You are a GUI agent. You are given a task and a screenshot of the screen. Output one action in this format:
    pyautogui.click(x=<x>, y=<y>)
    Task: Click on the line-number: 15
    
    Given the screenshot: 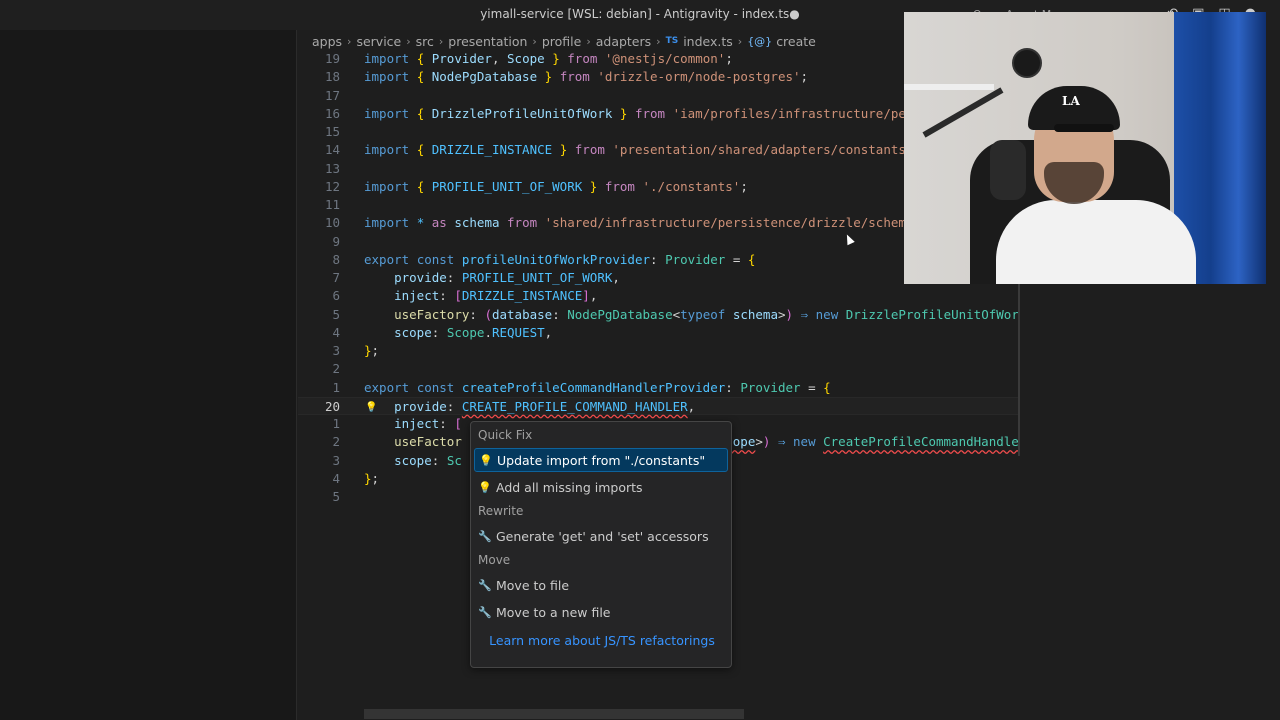 What is the action you would take?
    pyautogui.click(x=332, y=131)
    